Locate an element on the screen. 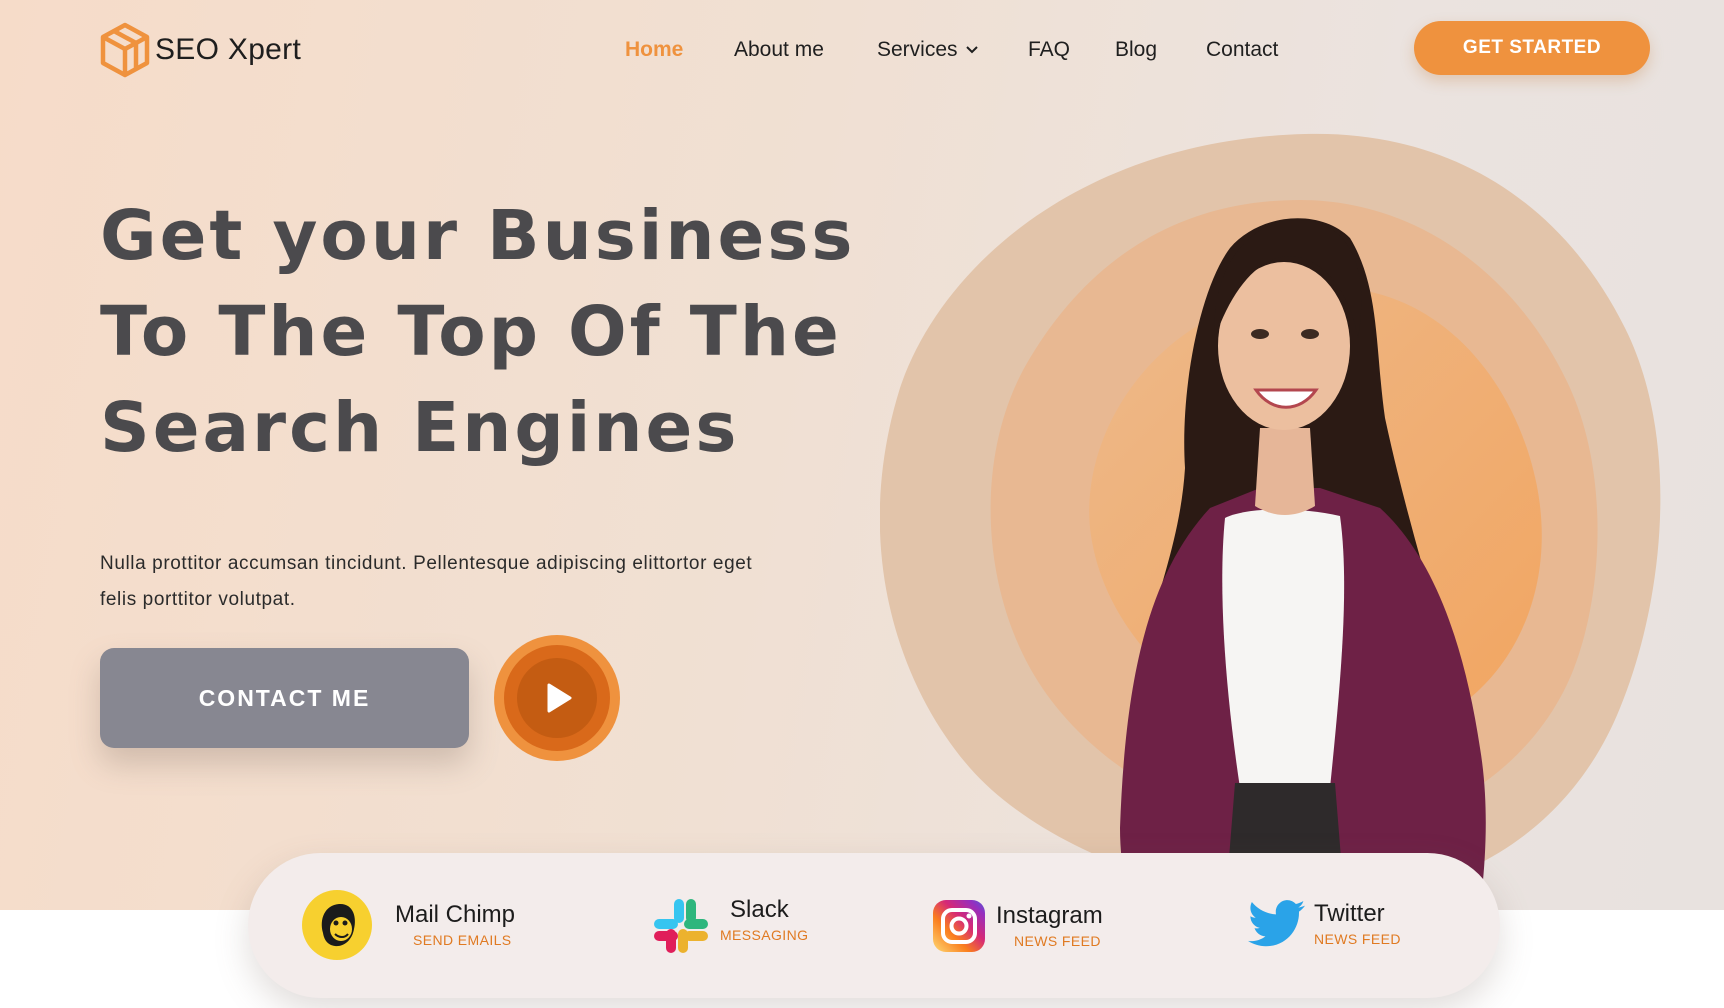 The width and height of the screenshot is (1724, 1008). play-button-core is located at coordinates (557, 698).